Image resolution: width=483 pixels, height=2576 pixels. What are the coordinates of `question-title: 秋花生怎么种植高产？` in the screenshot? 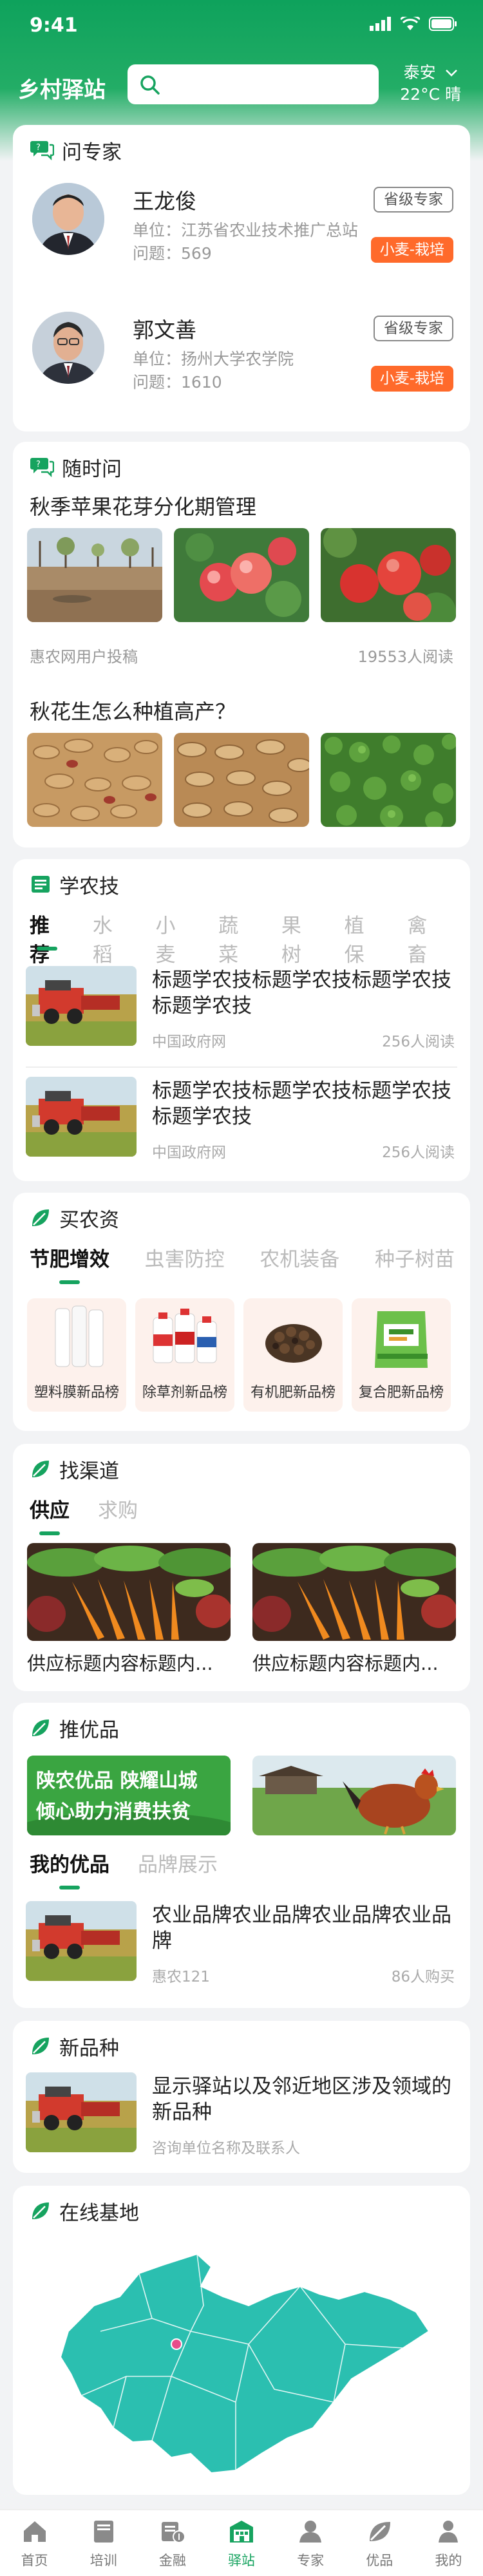 It's located at (133, 711).